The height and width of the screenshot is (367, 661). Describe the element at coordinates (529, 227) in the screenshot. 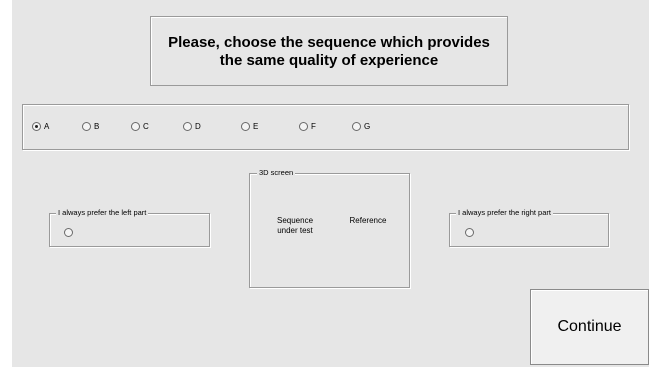

I see `right-preference-group: I always prefer the right part` at that location.